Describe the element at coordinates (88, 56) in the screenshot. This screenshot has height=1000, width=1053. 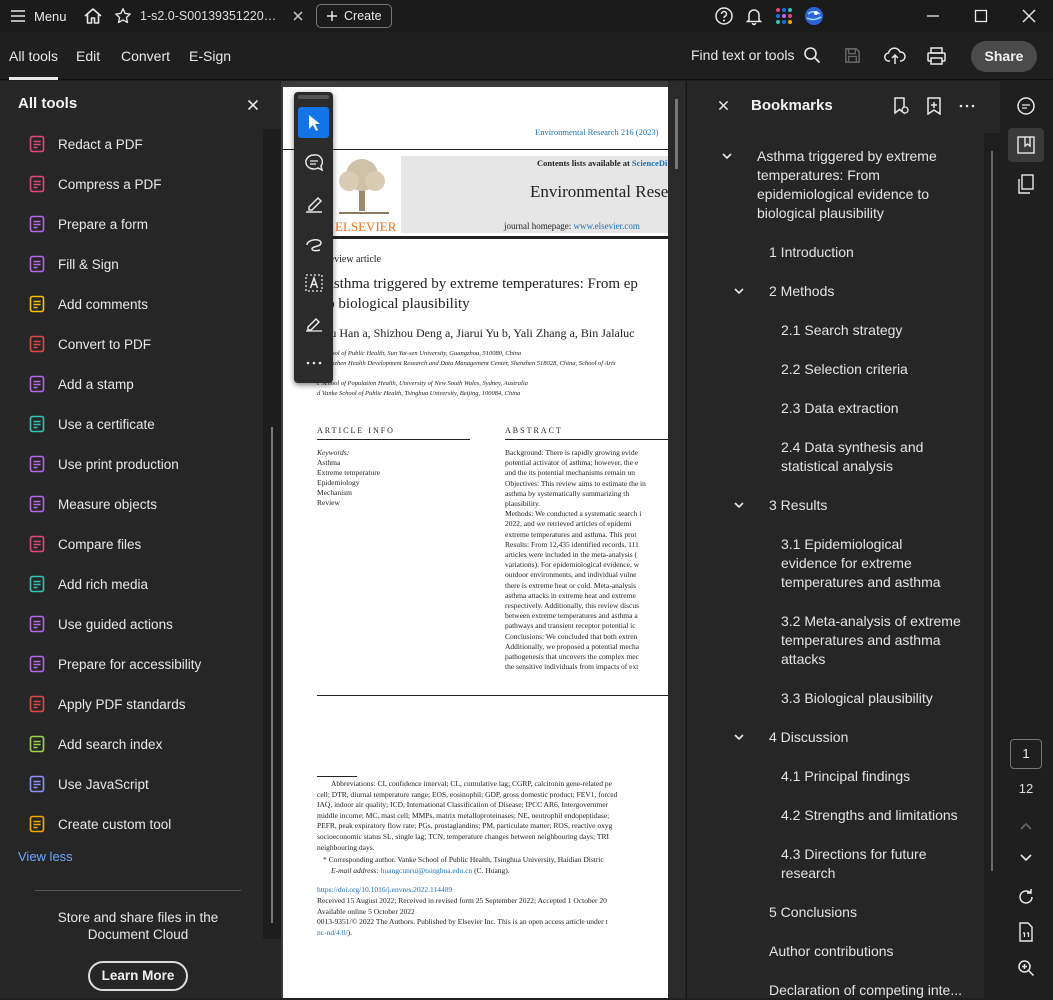
I see `tab-edit: Edit` at that location.